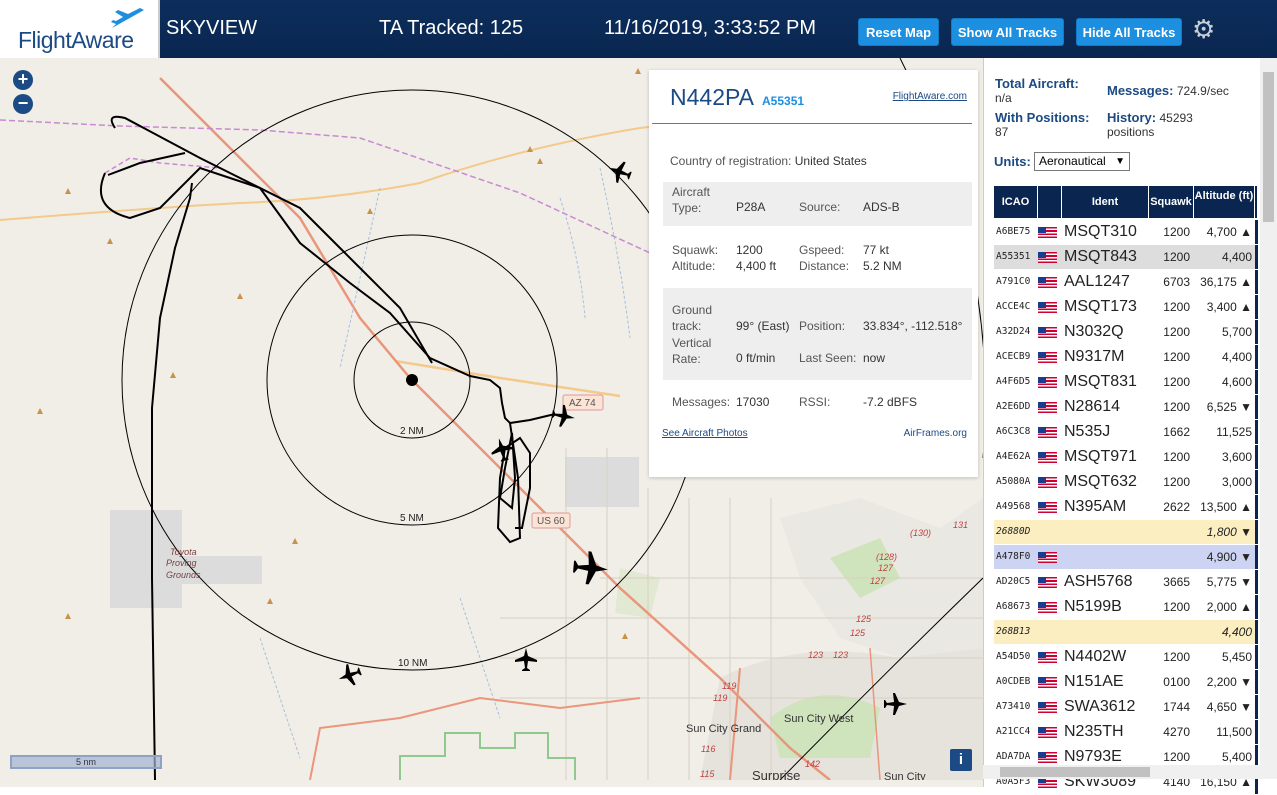  What do you see at coordinates (1126, 407) in the screenshot?
I see `table-row: A2E6DD N28614 1200 6,525 ▼` at bounding box center [1126, 407].